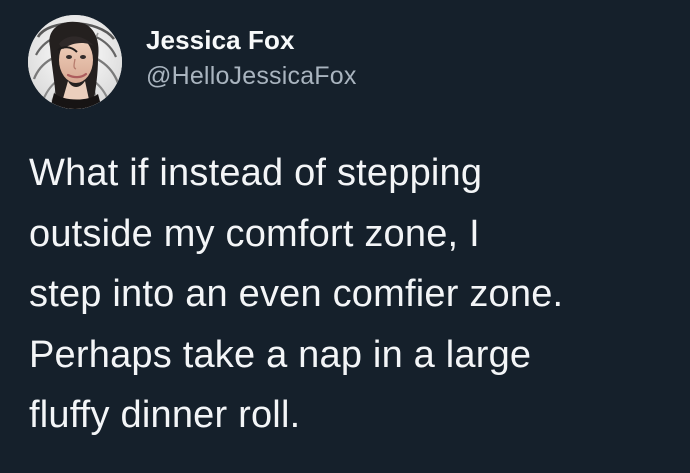  I want to click on tweet-header: Jessica Fox @HelloJessicaFox, so click(192, 62).